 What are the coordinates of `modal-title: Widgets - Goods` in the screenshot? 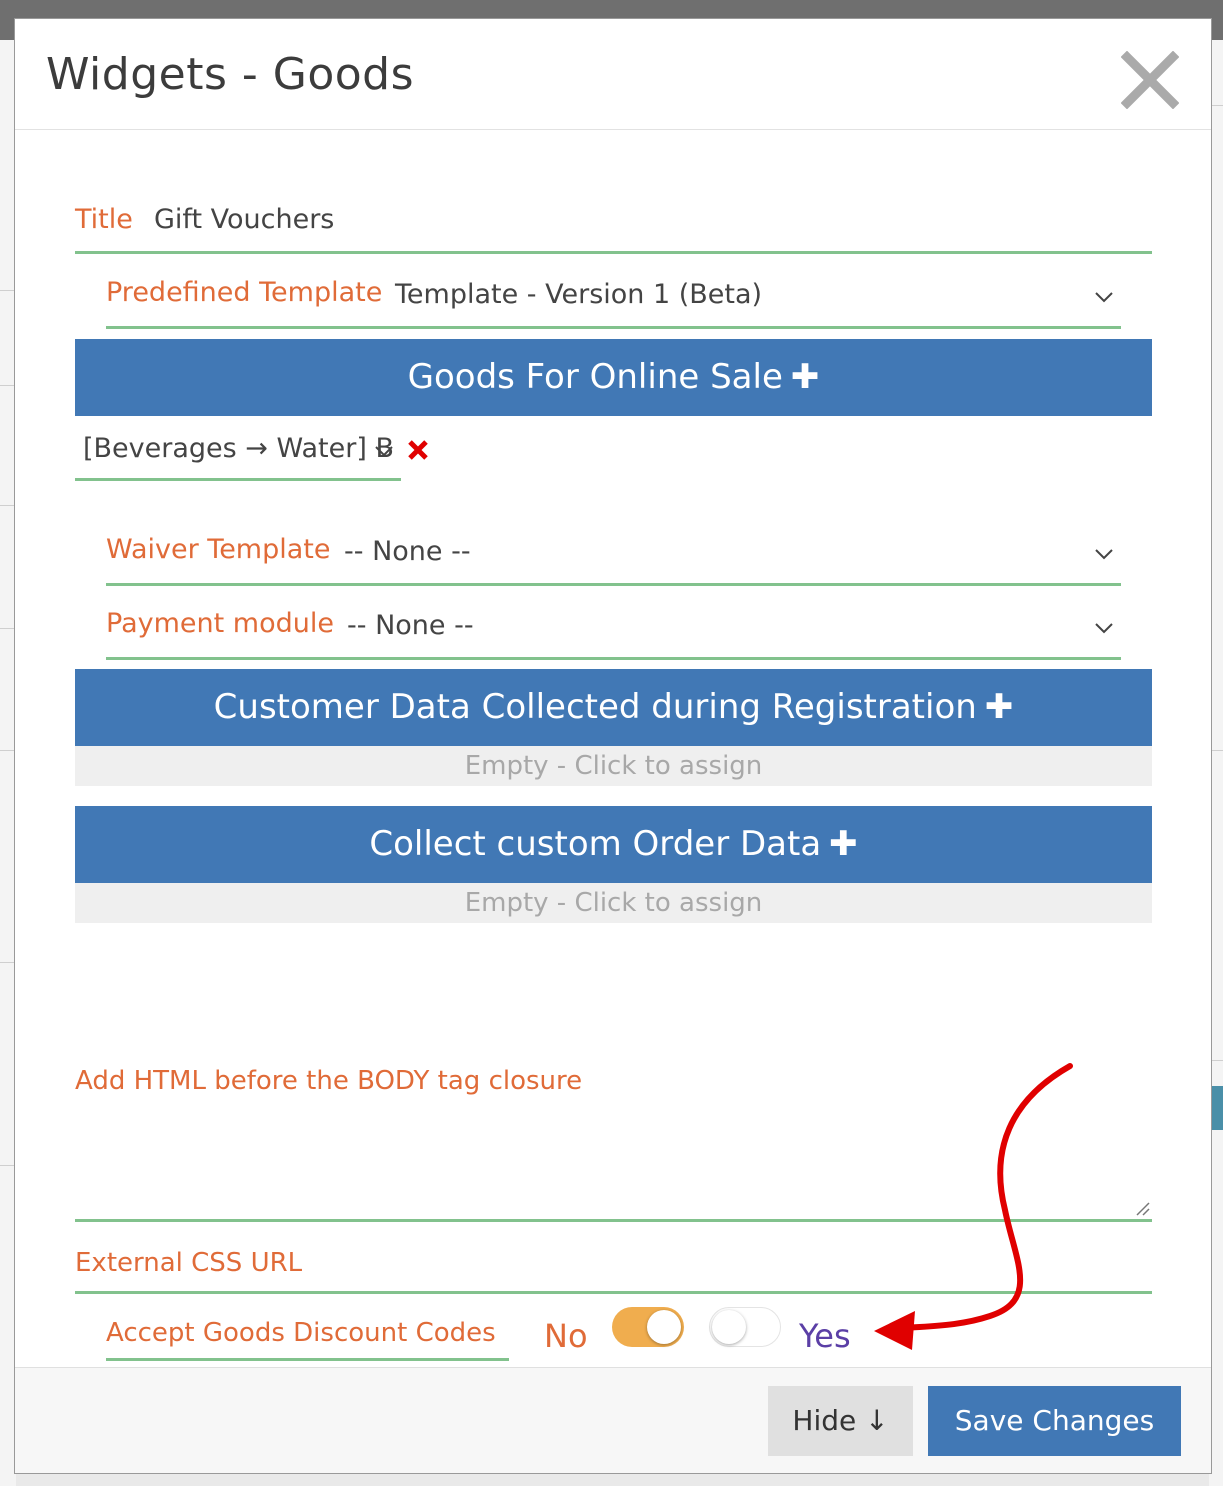 It's located at (230, 74).